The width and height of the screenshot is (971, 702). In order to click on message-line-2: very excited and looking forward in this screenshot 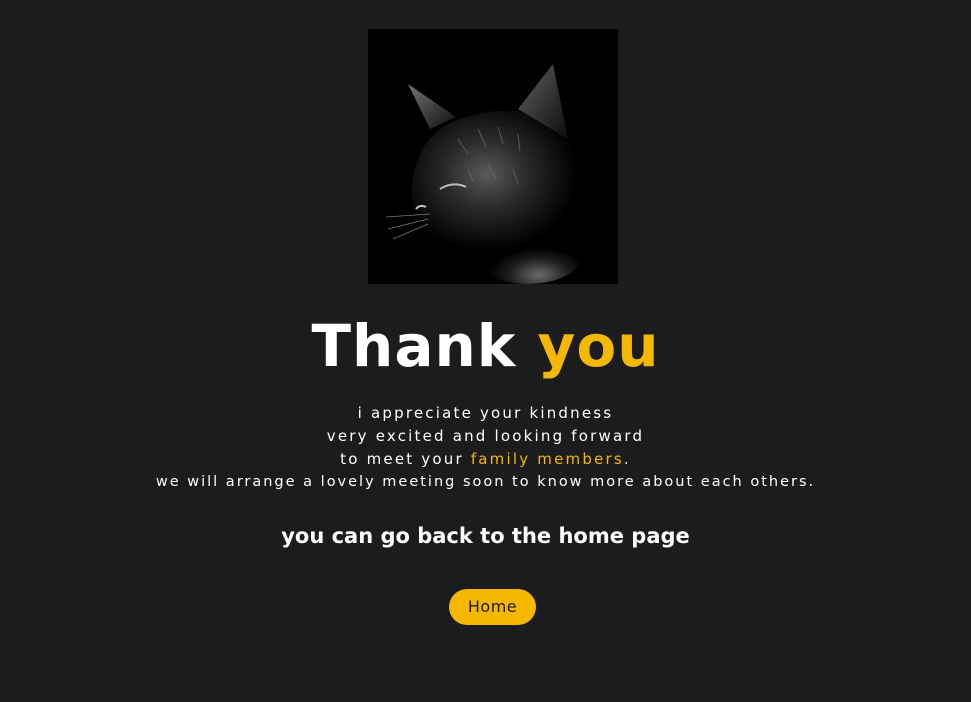, I will do `click(485, 436)`.